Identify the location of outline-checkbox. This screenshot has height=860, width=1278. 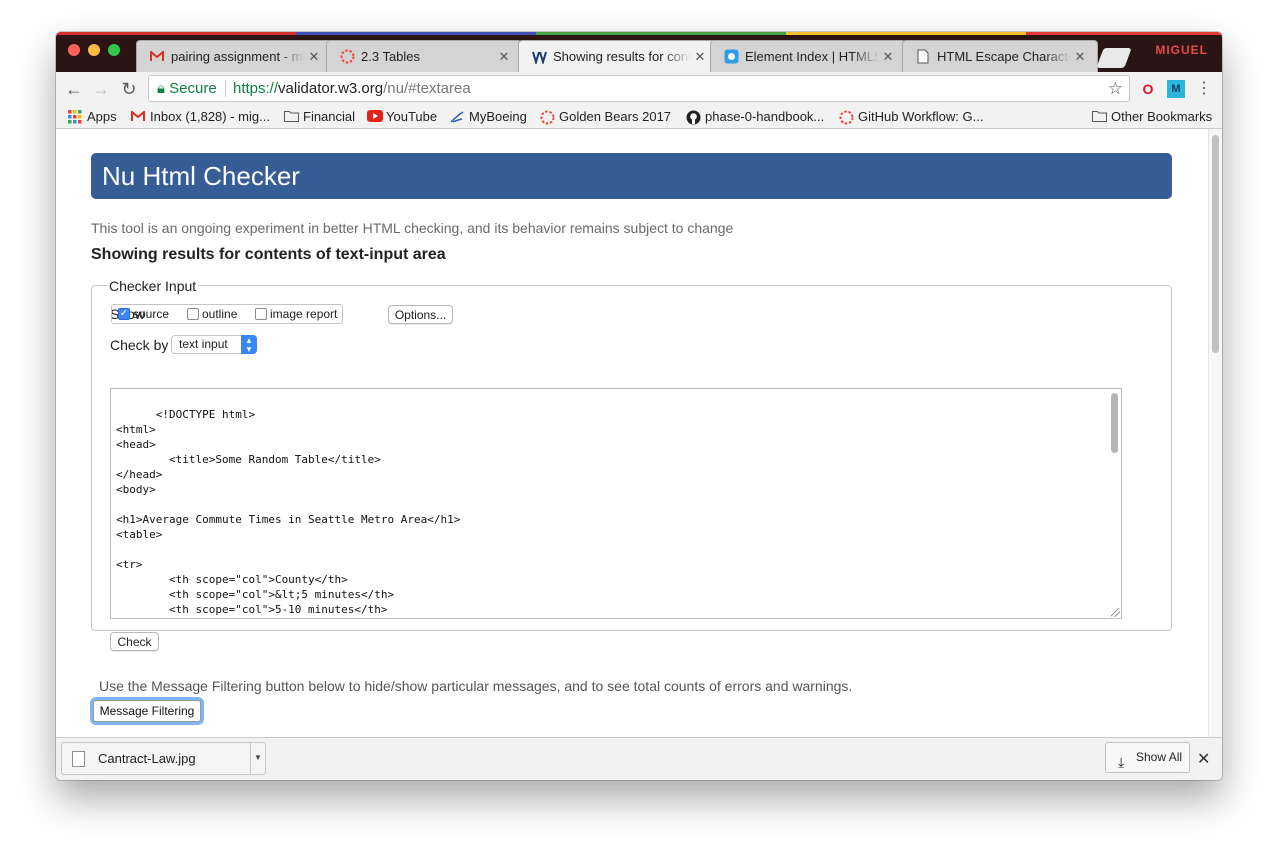
(193, 314).